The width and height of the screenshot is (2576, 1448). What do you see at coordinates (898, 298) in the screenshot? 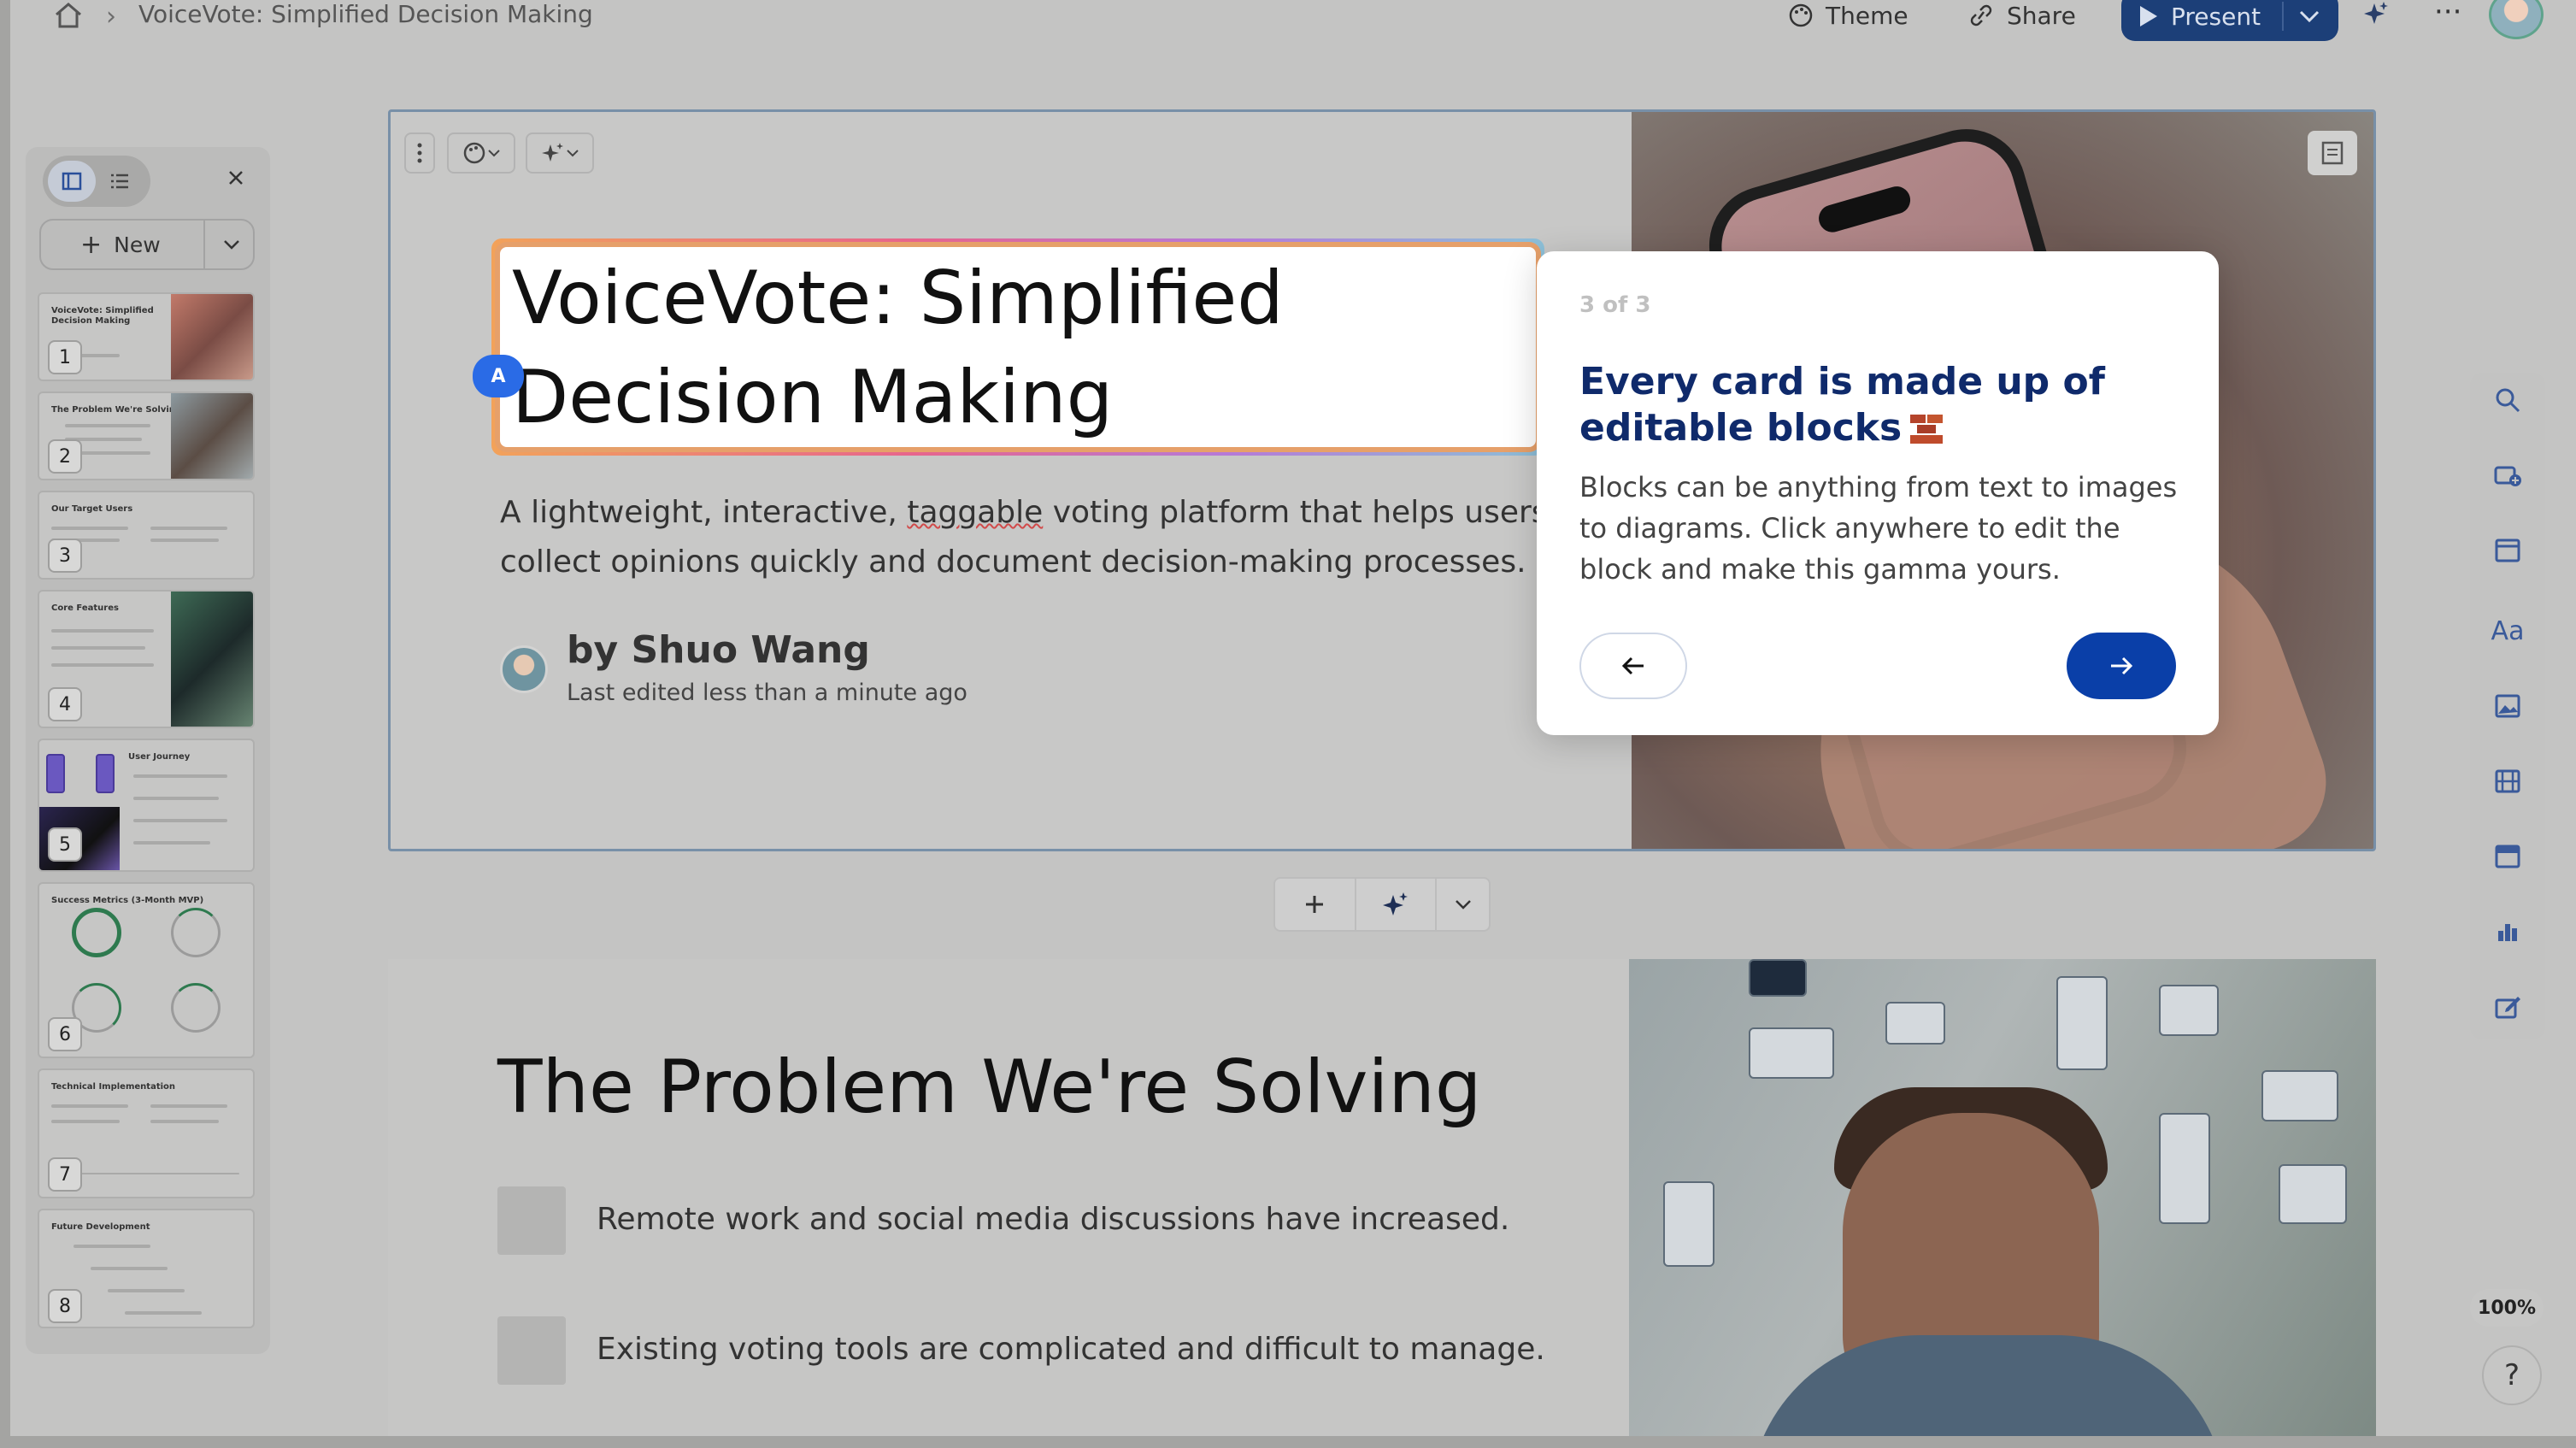
I see `card-title-line-1: VoiceVote: Simplified` at bounding box center [898, 298].